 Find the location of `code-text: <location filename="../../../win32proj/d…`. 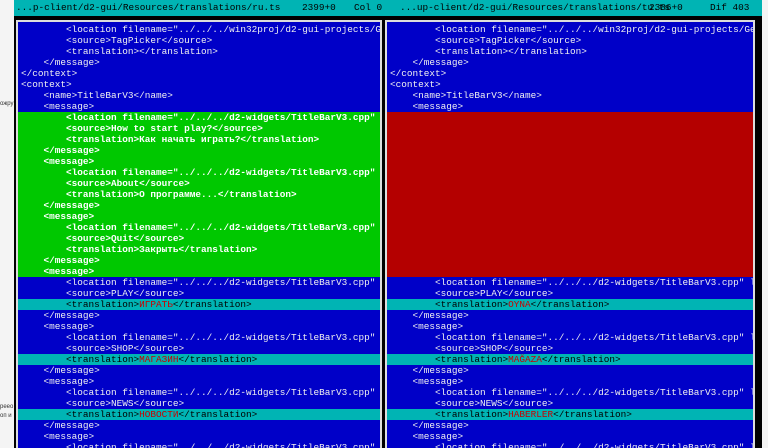

code-text: <location filename="../../../win32proj/d… is located at coordinates (571, 29).